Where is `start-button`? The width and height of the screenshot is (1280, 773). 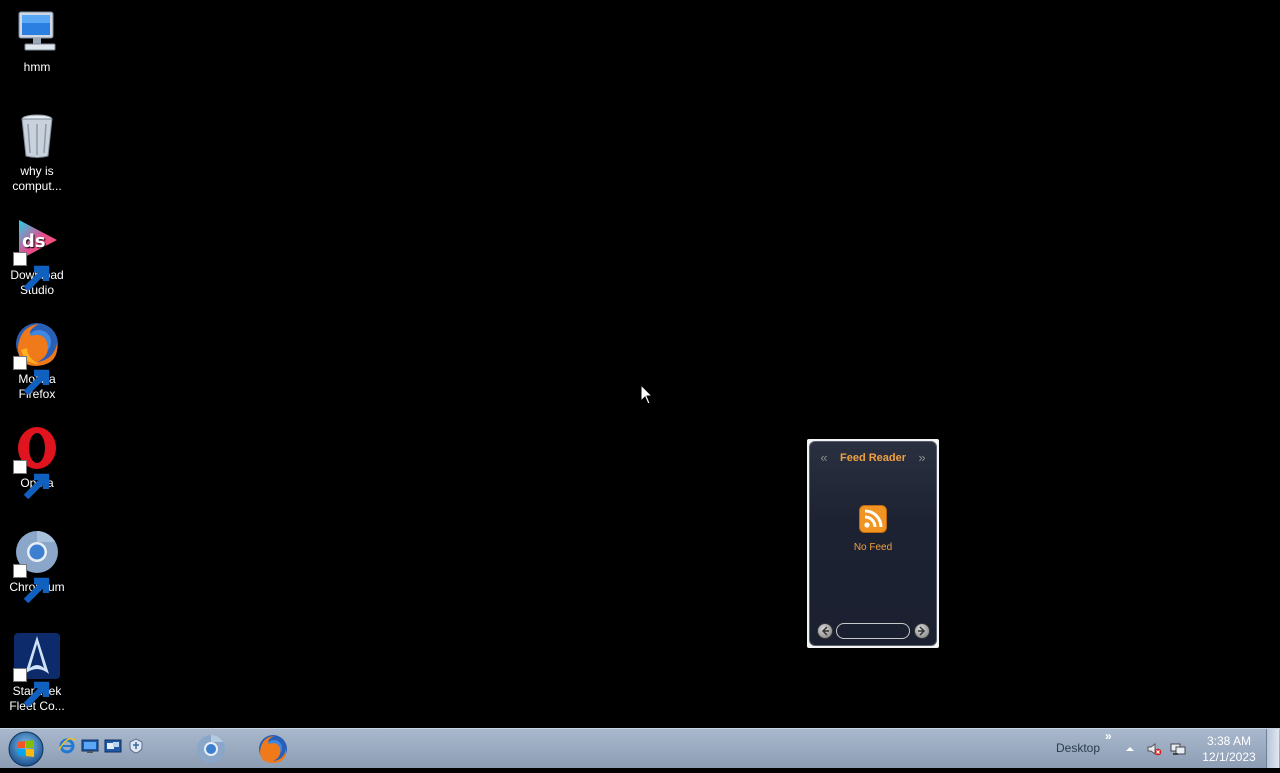 start-button is located at coordinates (26, 749).